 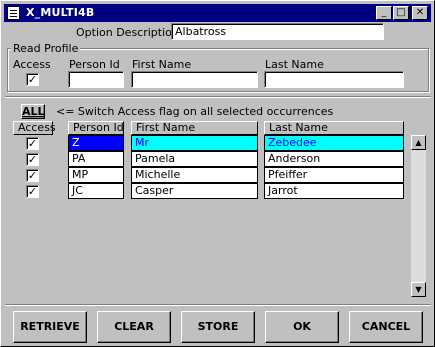 What do you see at coordinates (13, 13) in the screenshot?
I see `window-icon` at bounding box center [13, 13].